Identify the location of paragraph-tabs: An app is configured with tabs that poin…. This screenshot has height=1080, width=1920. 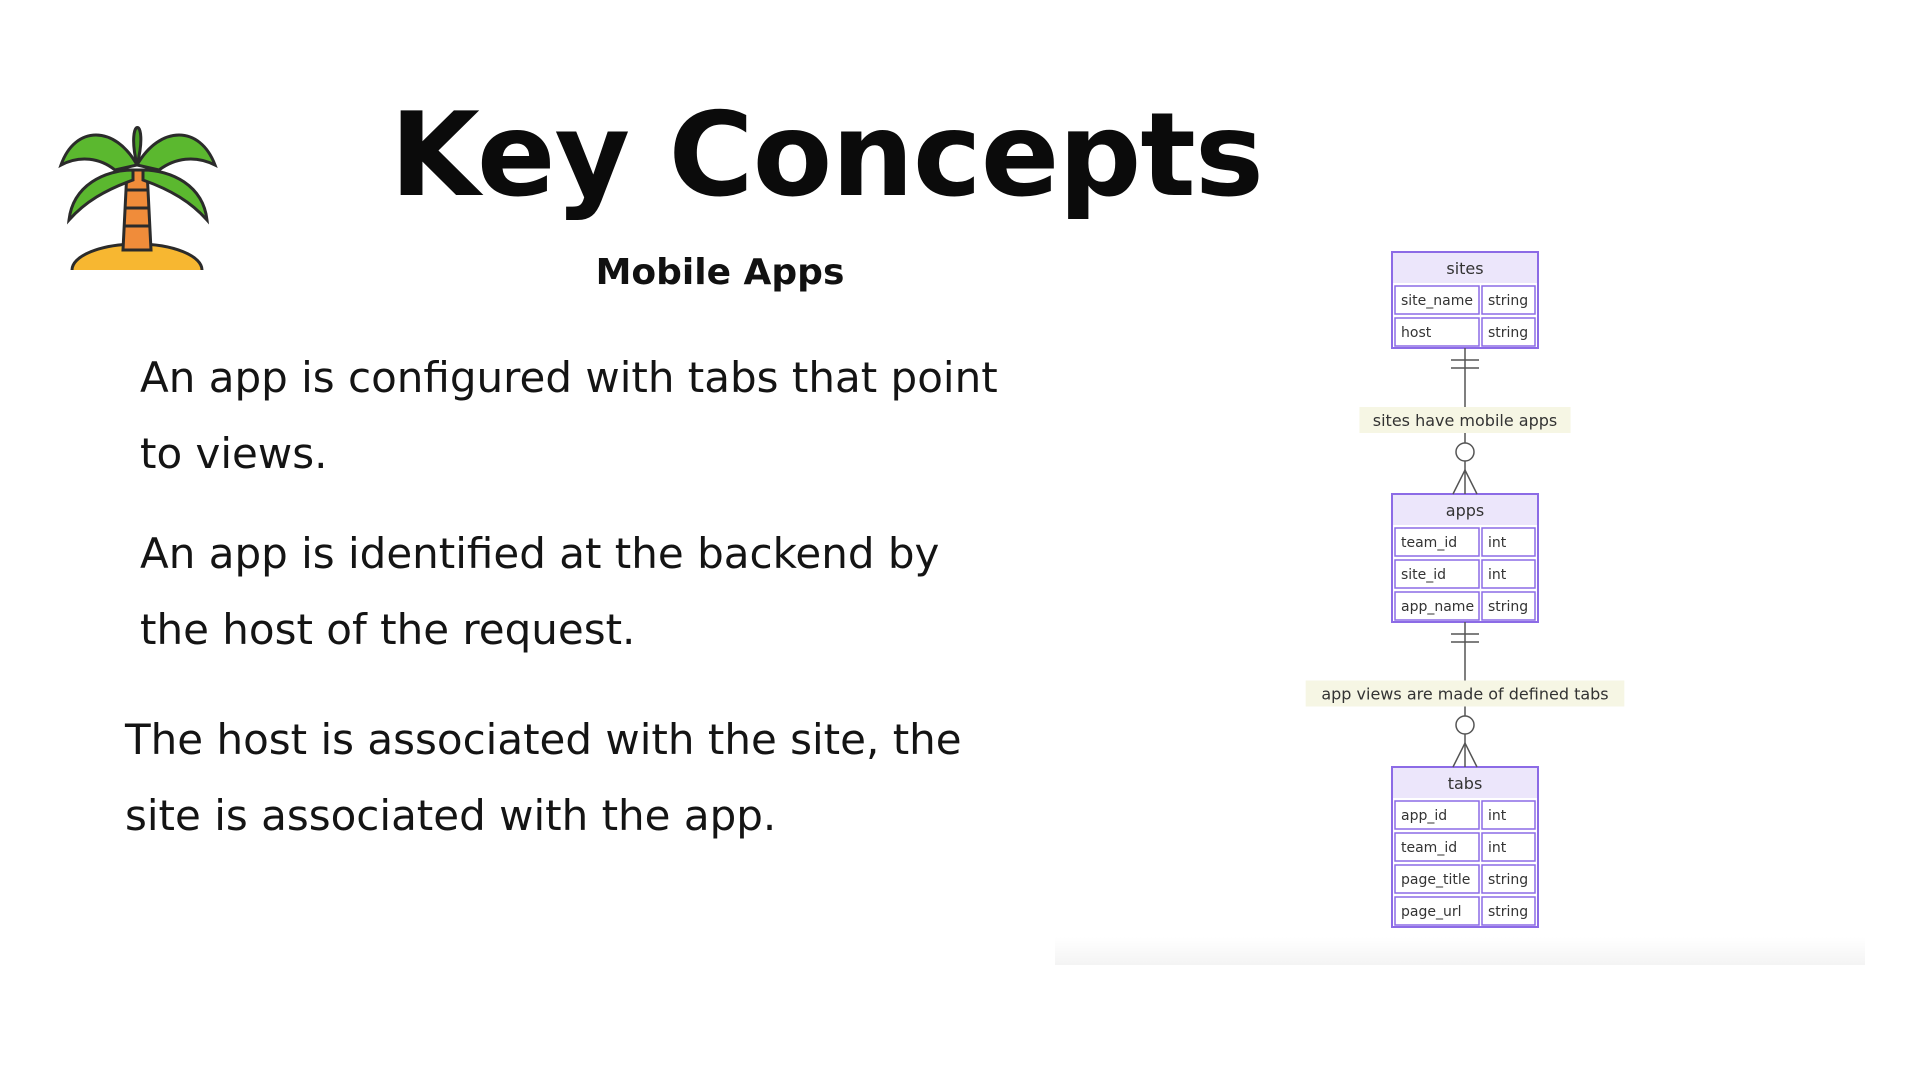
(569, 415).